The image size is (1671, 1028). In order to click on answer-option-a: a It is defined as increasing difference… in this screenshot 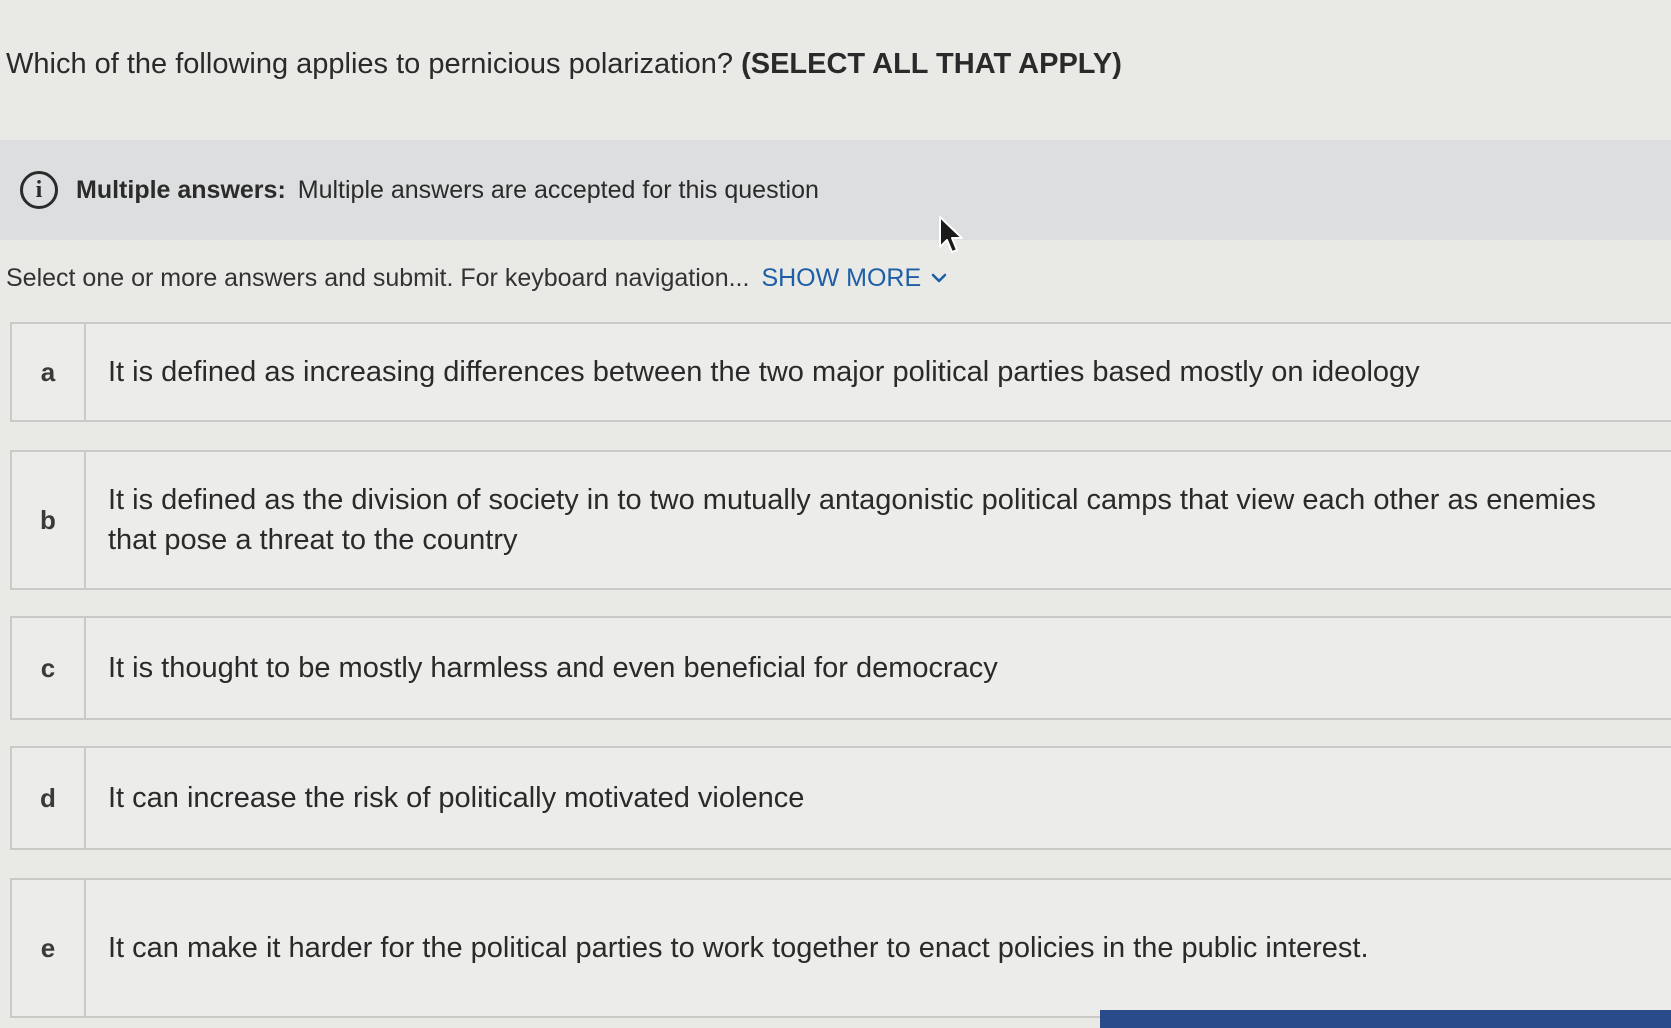, I will do `click(840, 372)`.